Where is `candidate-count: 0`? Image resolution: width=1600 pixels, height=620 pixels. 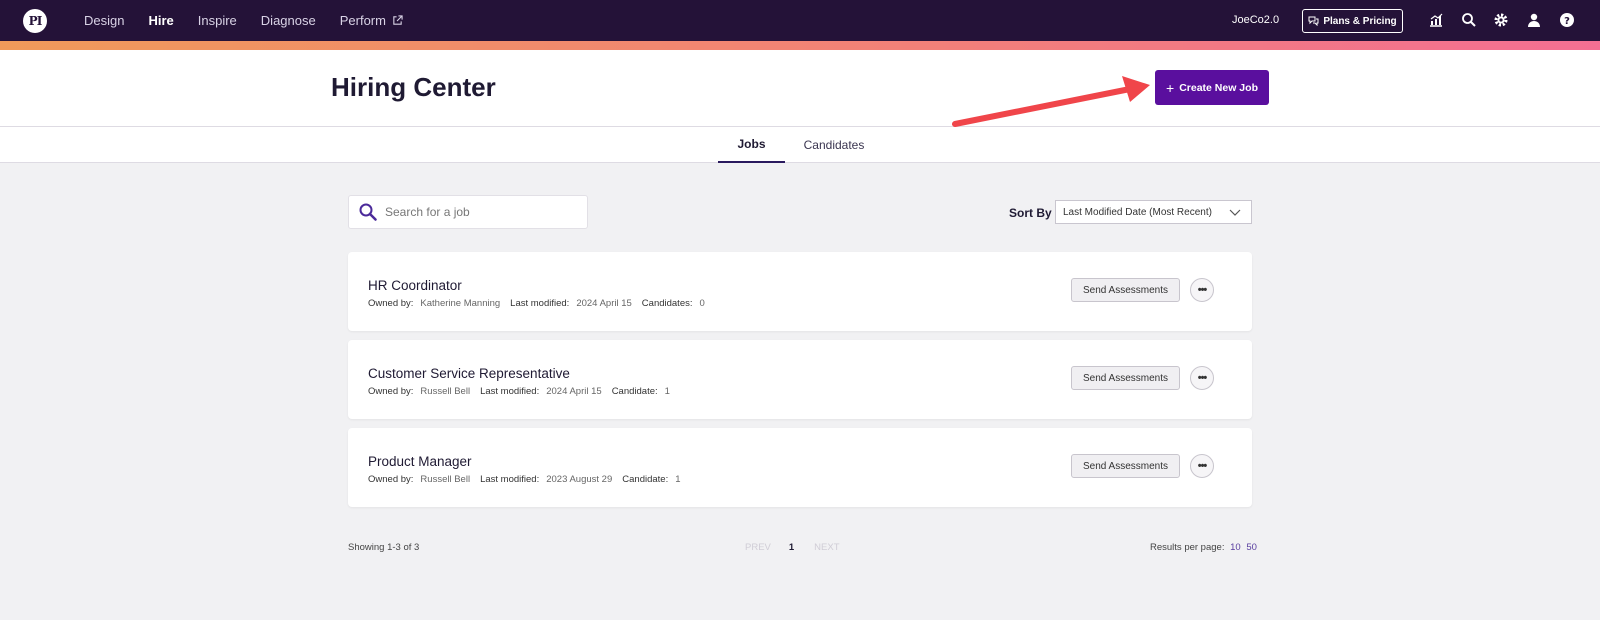
candidate-count: 0 is located at coordinates (702, 303).